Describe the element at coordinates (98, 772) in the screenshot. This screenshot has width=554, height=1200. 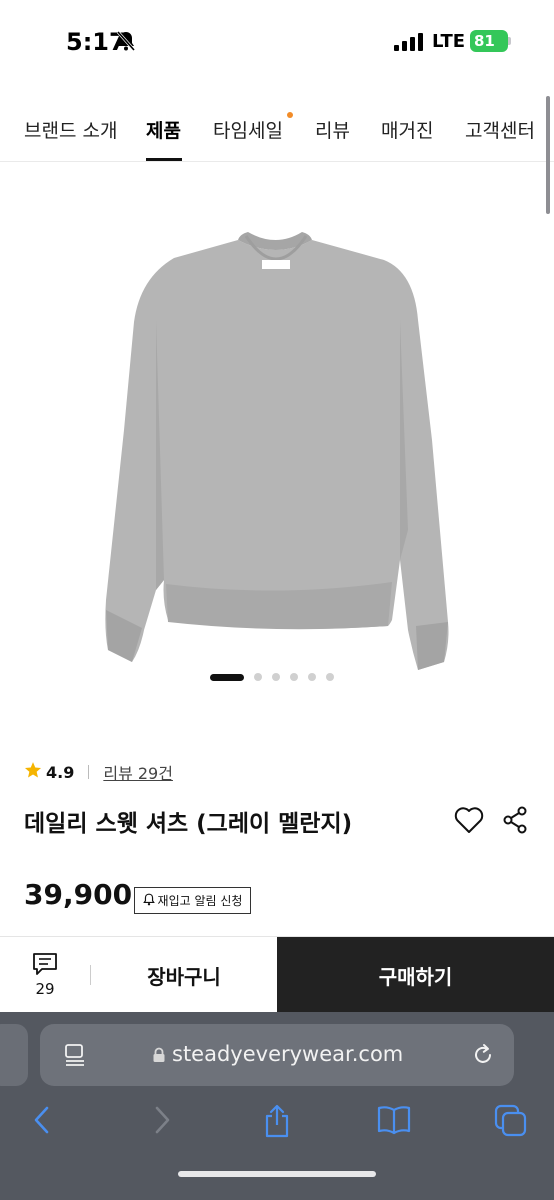
I see `rating-row: 4.9 리뷰 29건` at that location.